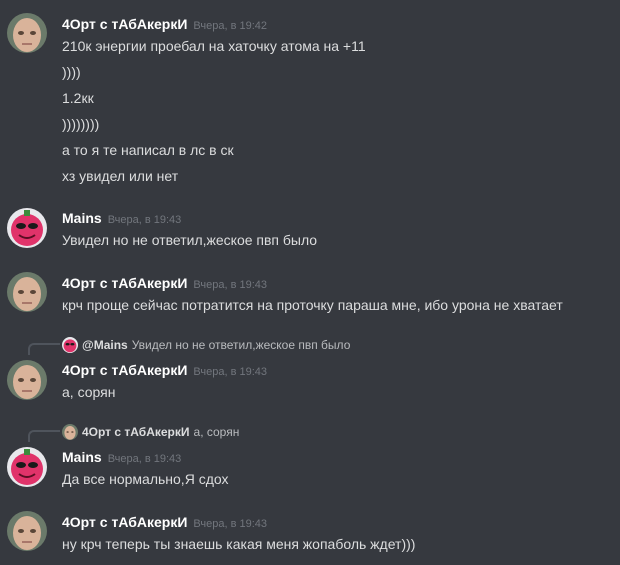 The width and height of the screenshot is (620, 565). What do you see at coordinates (78, 98) in the screenshot?
I see `message-text: 1.2кк` at bounding box center [78, 98].